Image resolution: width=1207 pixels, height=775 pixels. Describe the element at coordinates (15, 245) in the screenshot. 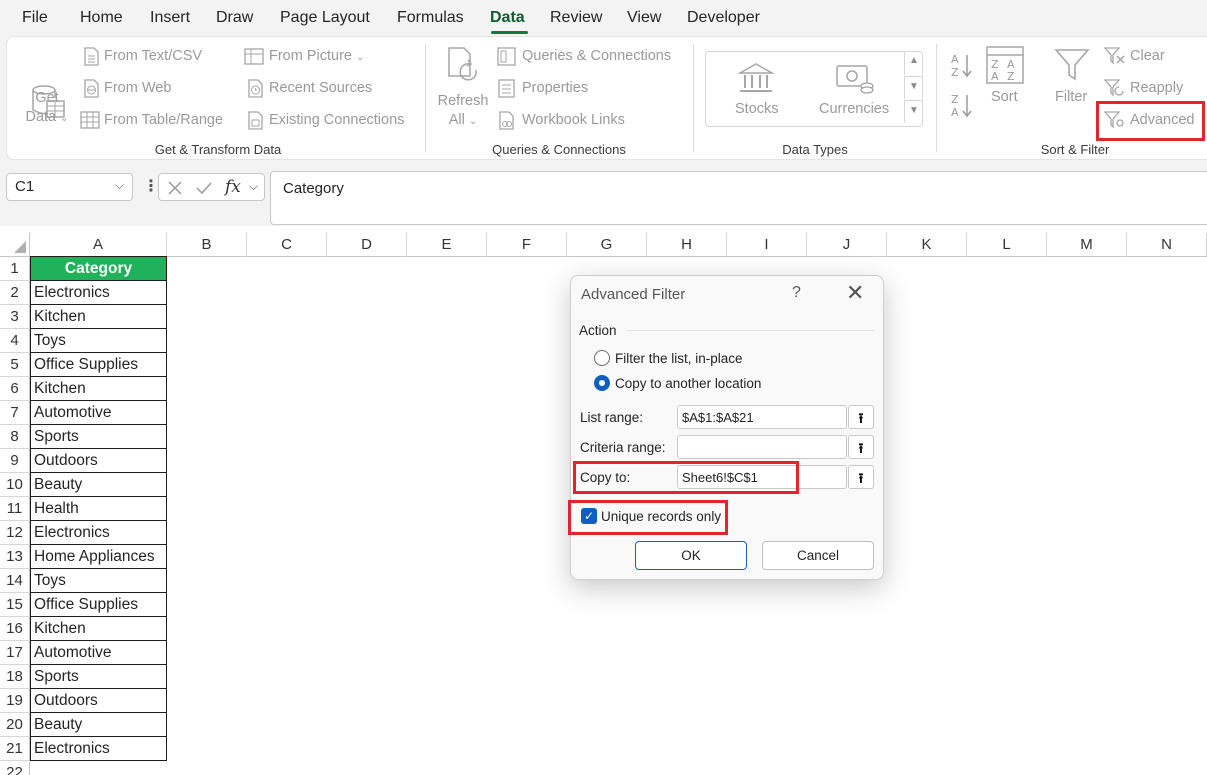

I see `select-all-corner` at that location.